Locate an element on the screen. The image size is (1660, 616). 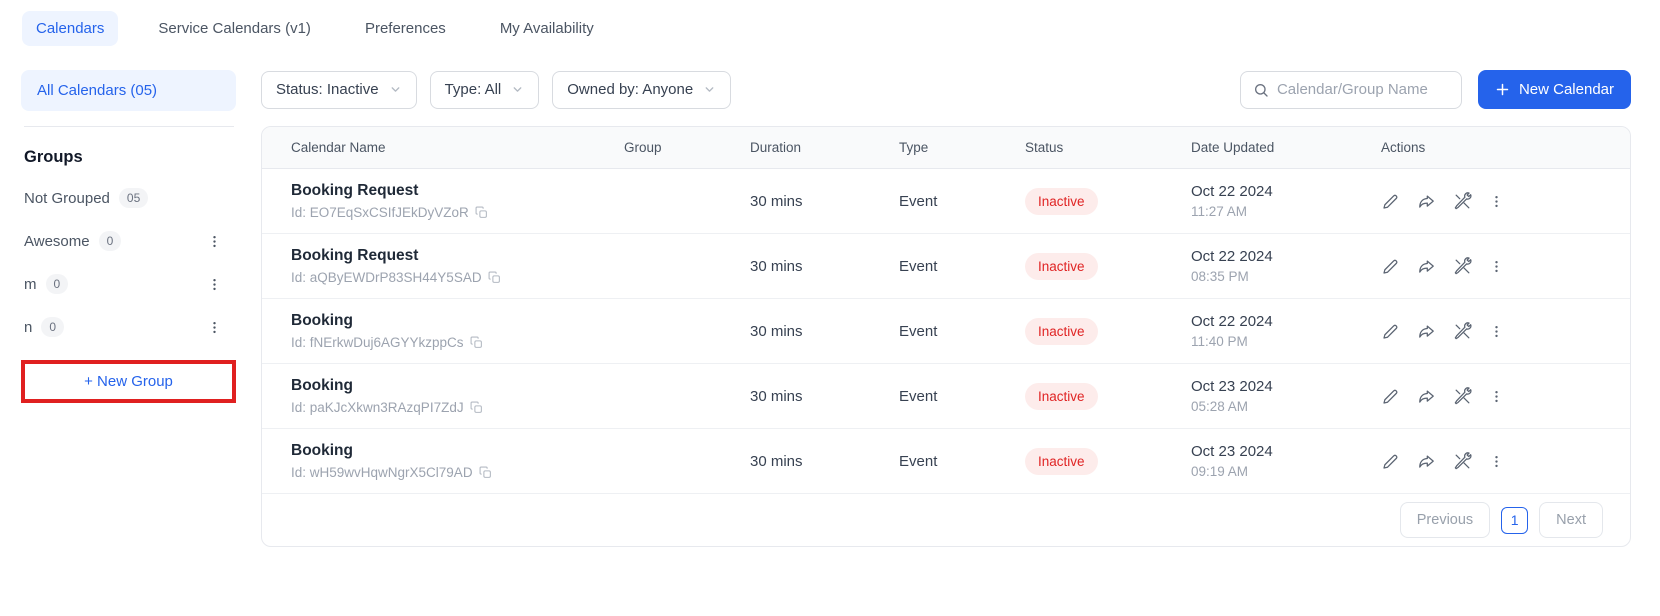
search-input is located at coordinates (1362, 89).